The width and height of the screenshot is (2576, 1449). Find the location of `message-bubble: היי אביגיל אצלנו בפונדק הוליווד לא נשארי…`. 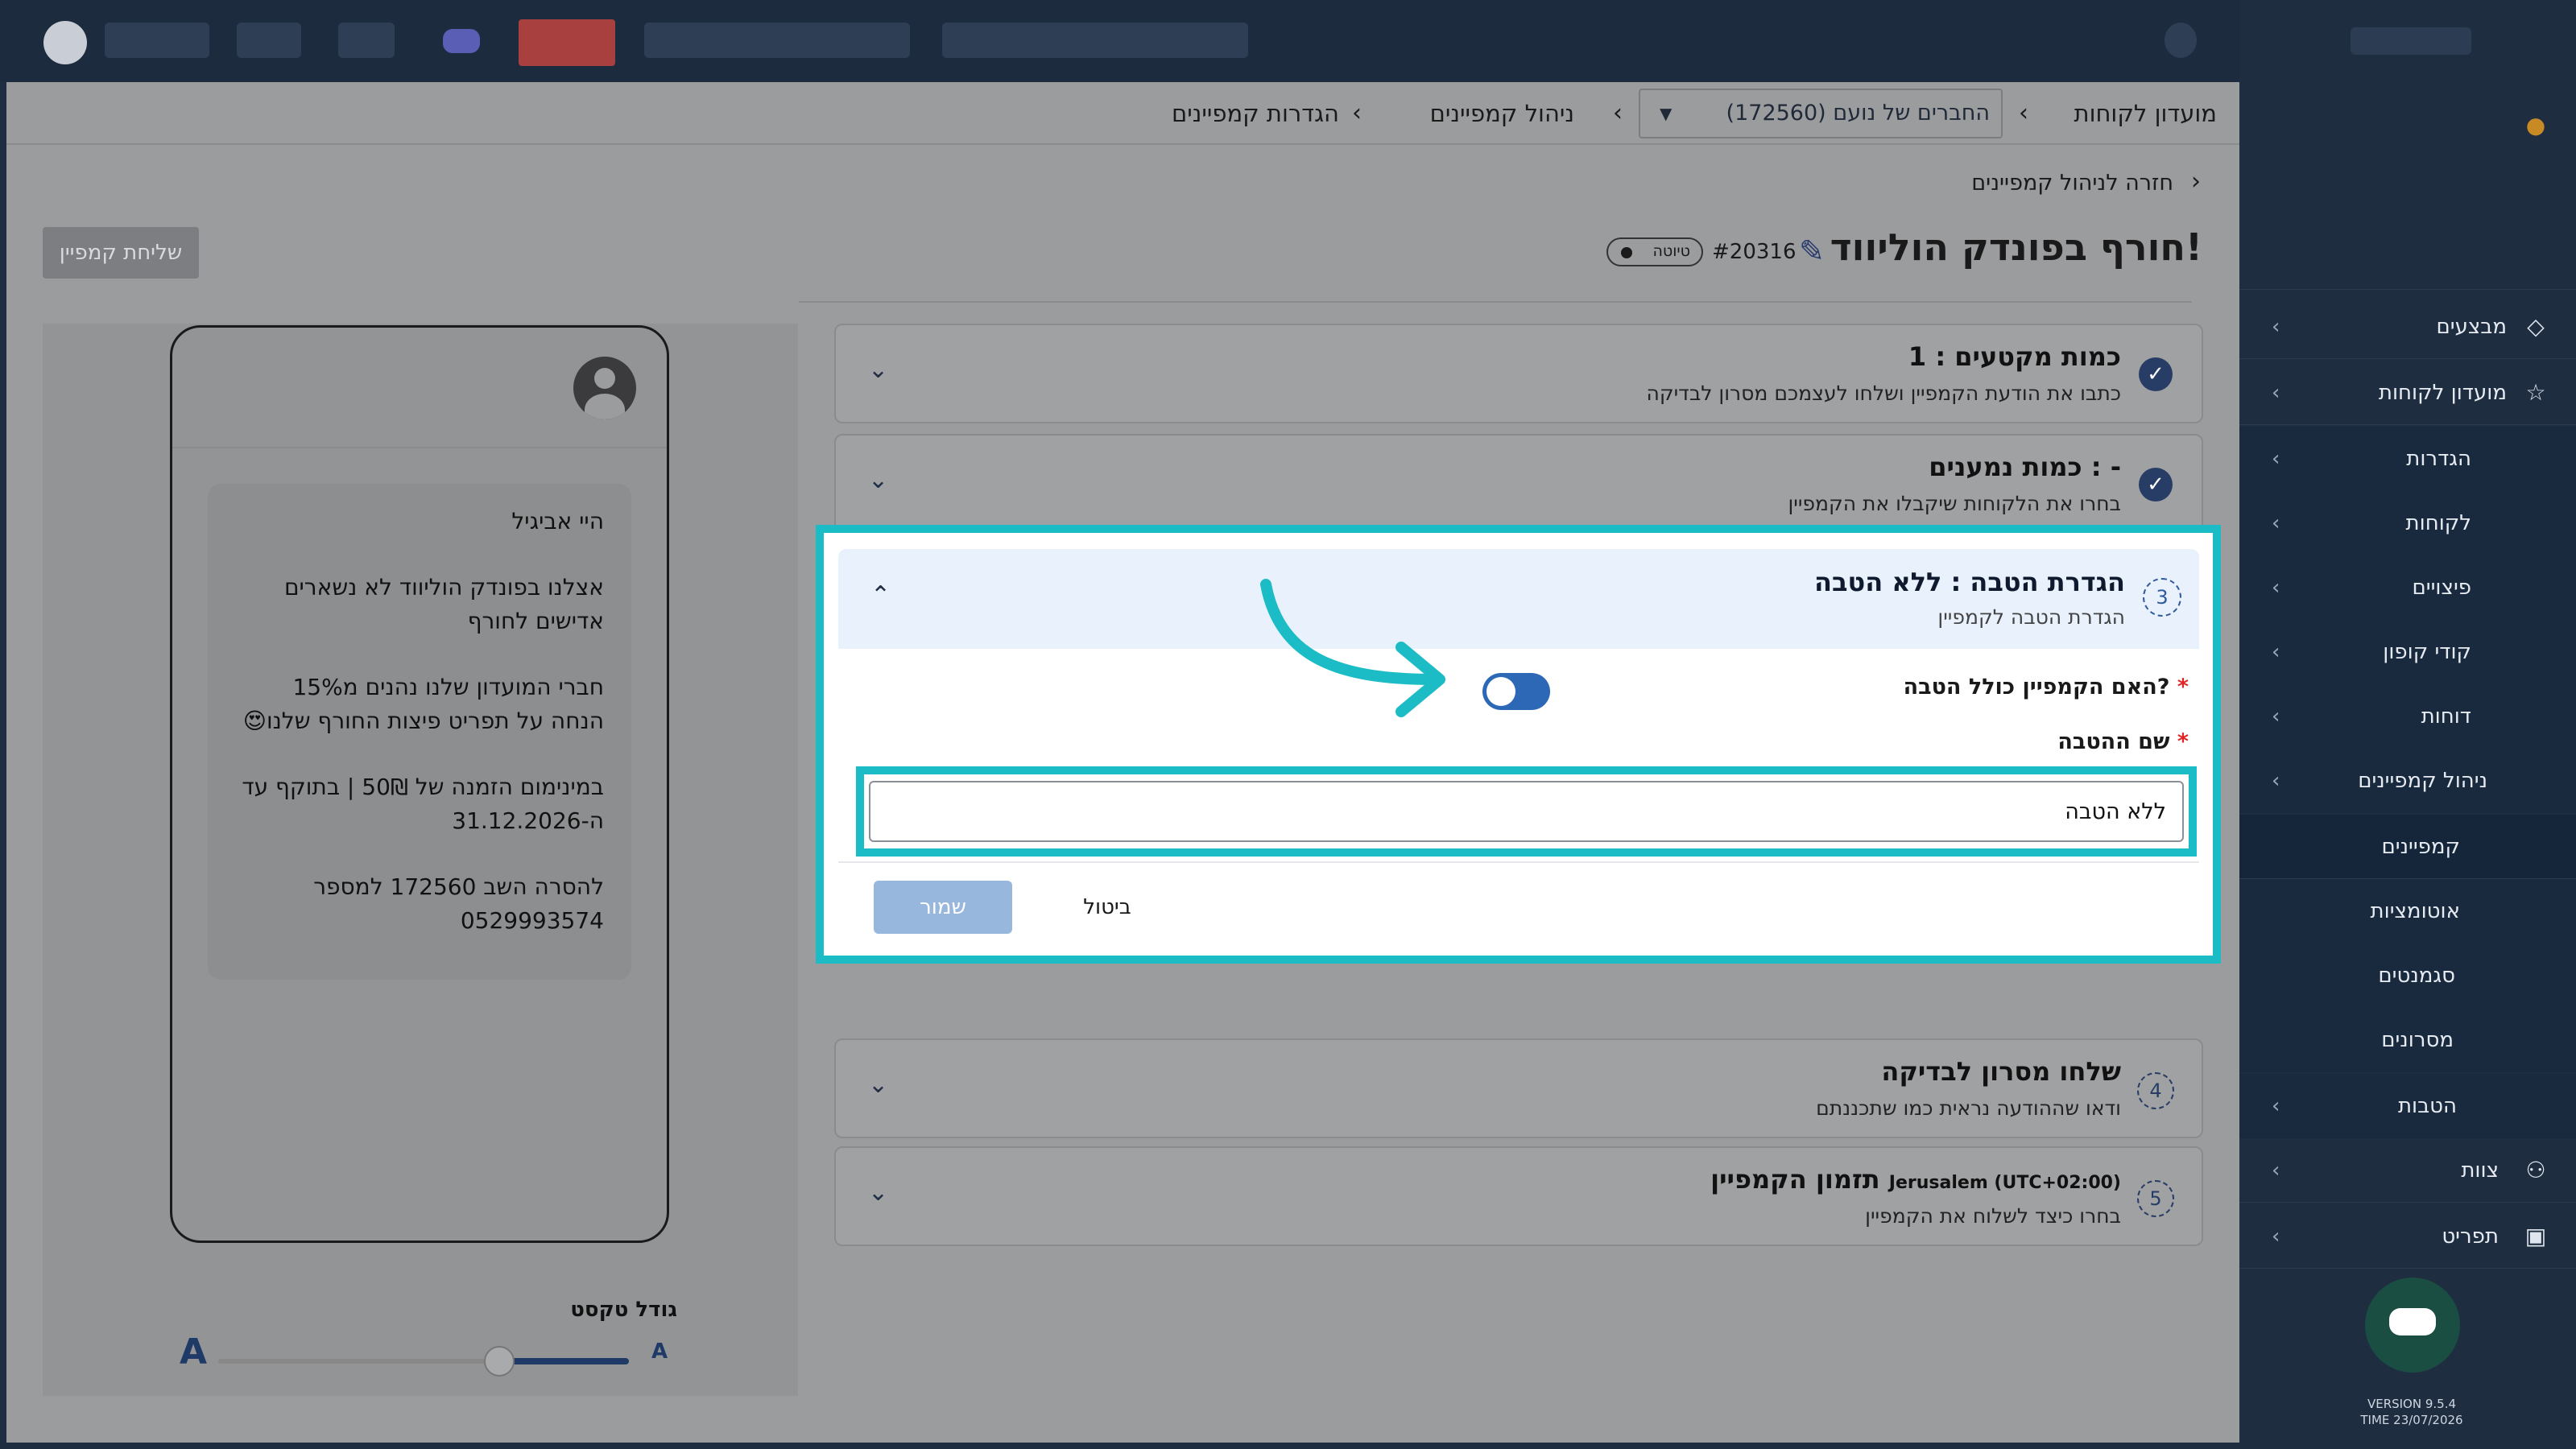

message-bubble: היי אביגיל אצלנו בפונדק הוליווד לא נשארי… is located at coordinates (419, 732).